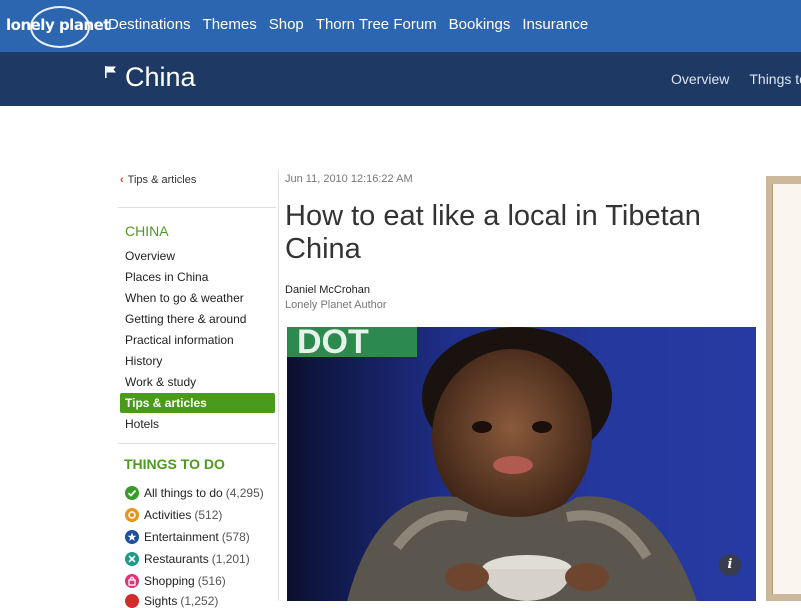  I want to click on ad-paper, so click(786, 389).